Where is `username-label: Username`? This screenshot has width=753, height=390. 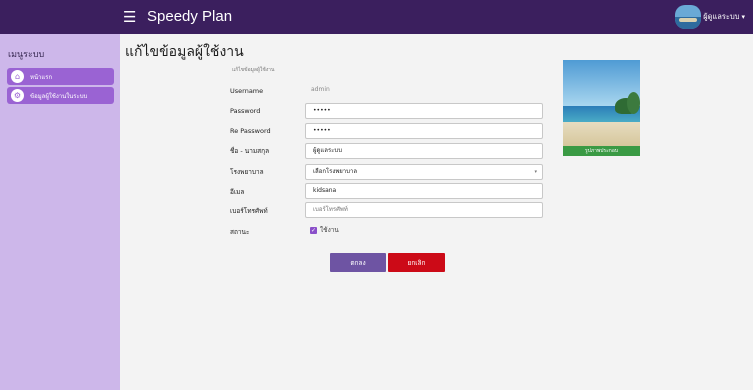
username-label: Username is located at coordinates (247, 91).